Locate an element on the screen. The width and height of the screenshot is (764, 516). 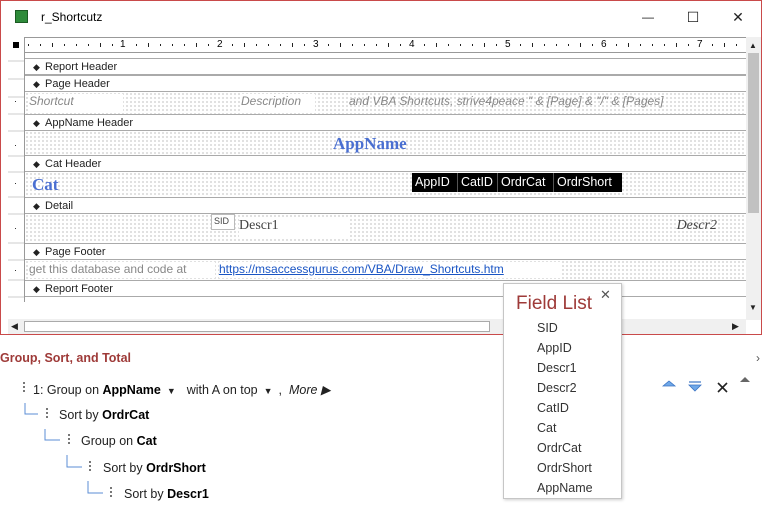
ruler-mark: 6 is located at coordinates (604, 44).